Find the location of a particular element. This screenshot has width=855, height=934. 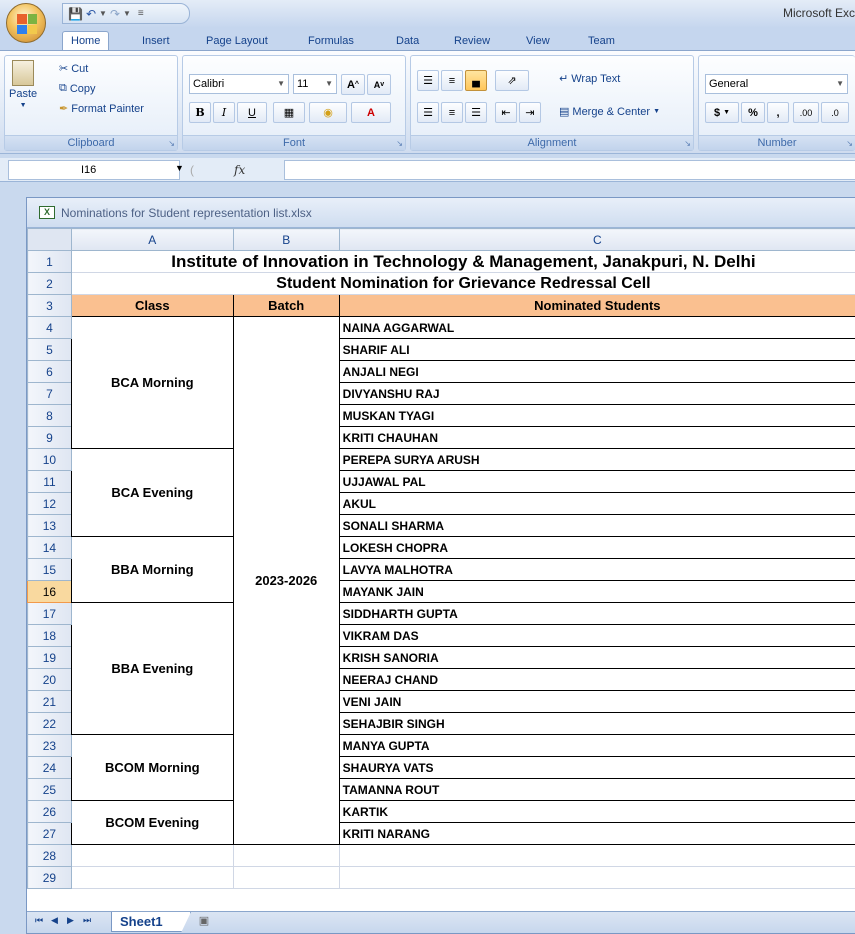

row-header: 15 is located at coordinates (49, 569).